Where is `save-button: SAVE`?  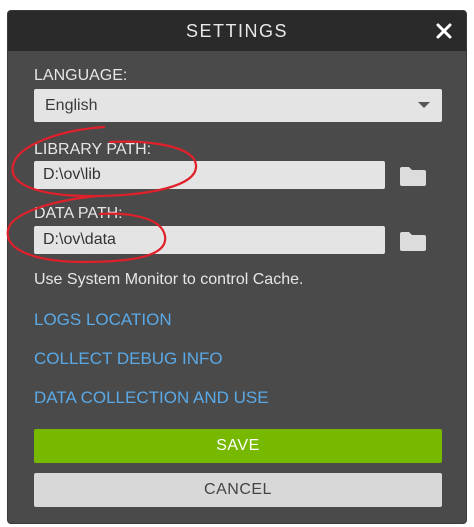
save-button: SAVE is located at coordinates (238, 446).